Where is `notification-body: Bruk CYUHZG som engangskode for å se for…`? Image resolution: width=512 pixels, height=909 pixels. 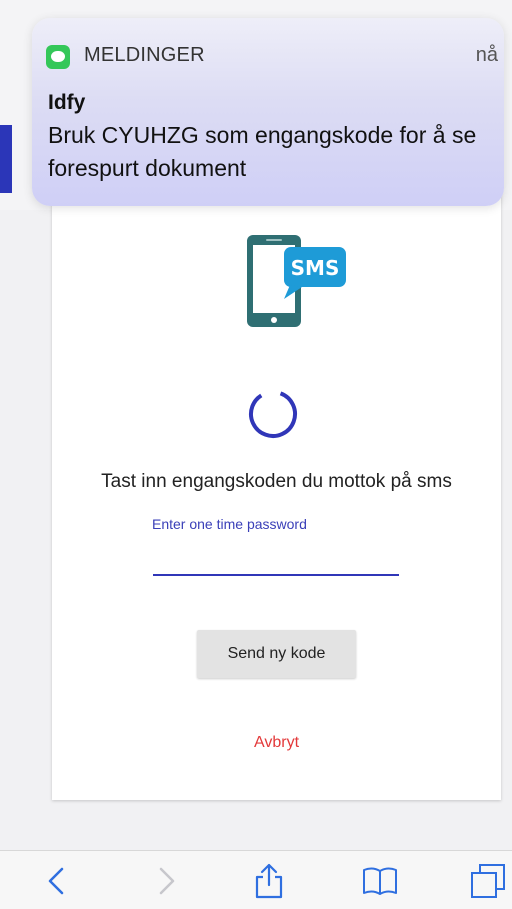 notification-body: Bruk CYUHZG som engangskode for å se for… is located at coordinates (262, 151).